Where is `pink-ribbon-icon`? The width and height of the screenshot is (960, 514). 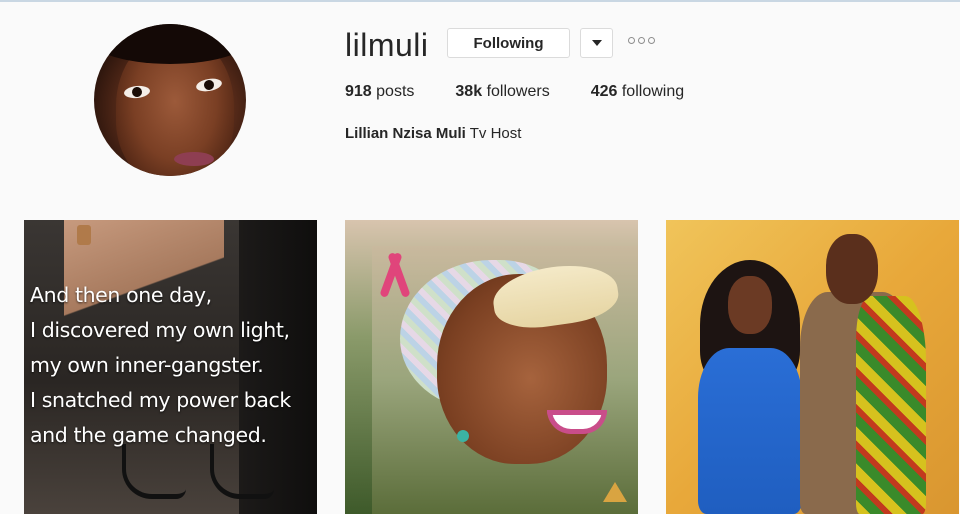 pink-ribbon-icon is located at coordinates (394, 276).